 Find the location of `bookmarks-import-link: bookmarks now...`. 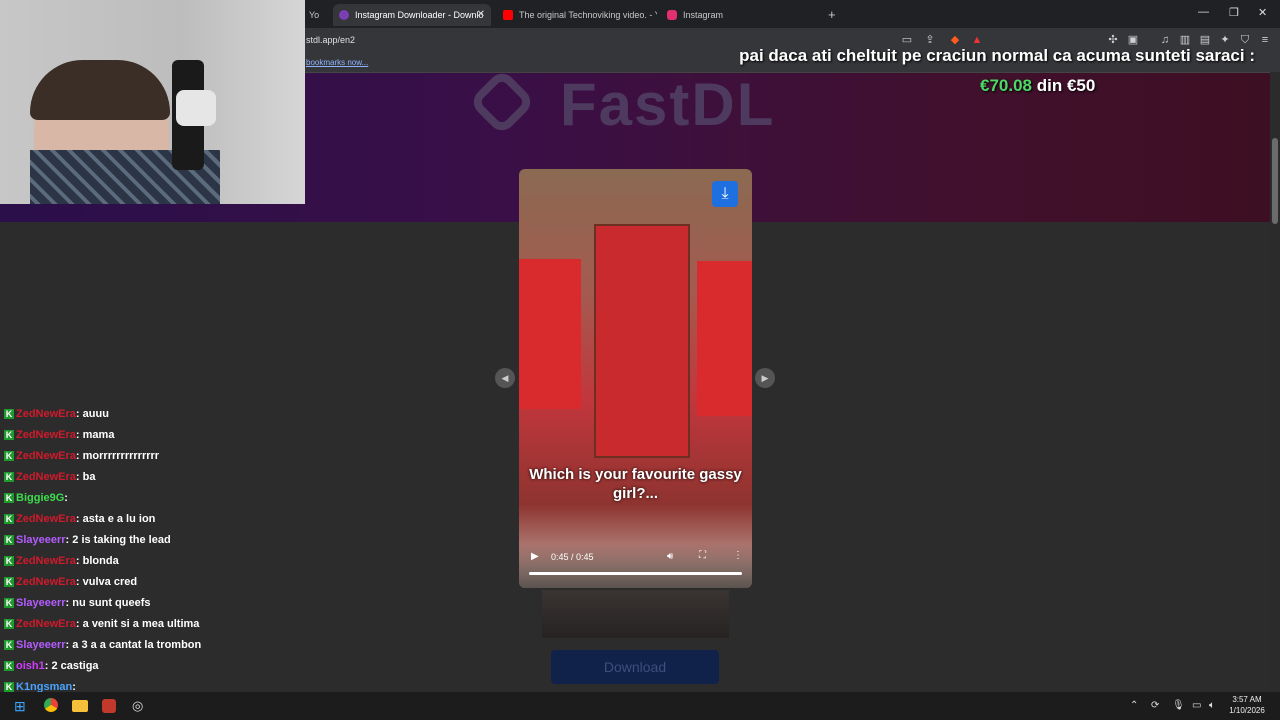

bookmarks-import-link: bookmarks now... is located at coordinates (337, 62).